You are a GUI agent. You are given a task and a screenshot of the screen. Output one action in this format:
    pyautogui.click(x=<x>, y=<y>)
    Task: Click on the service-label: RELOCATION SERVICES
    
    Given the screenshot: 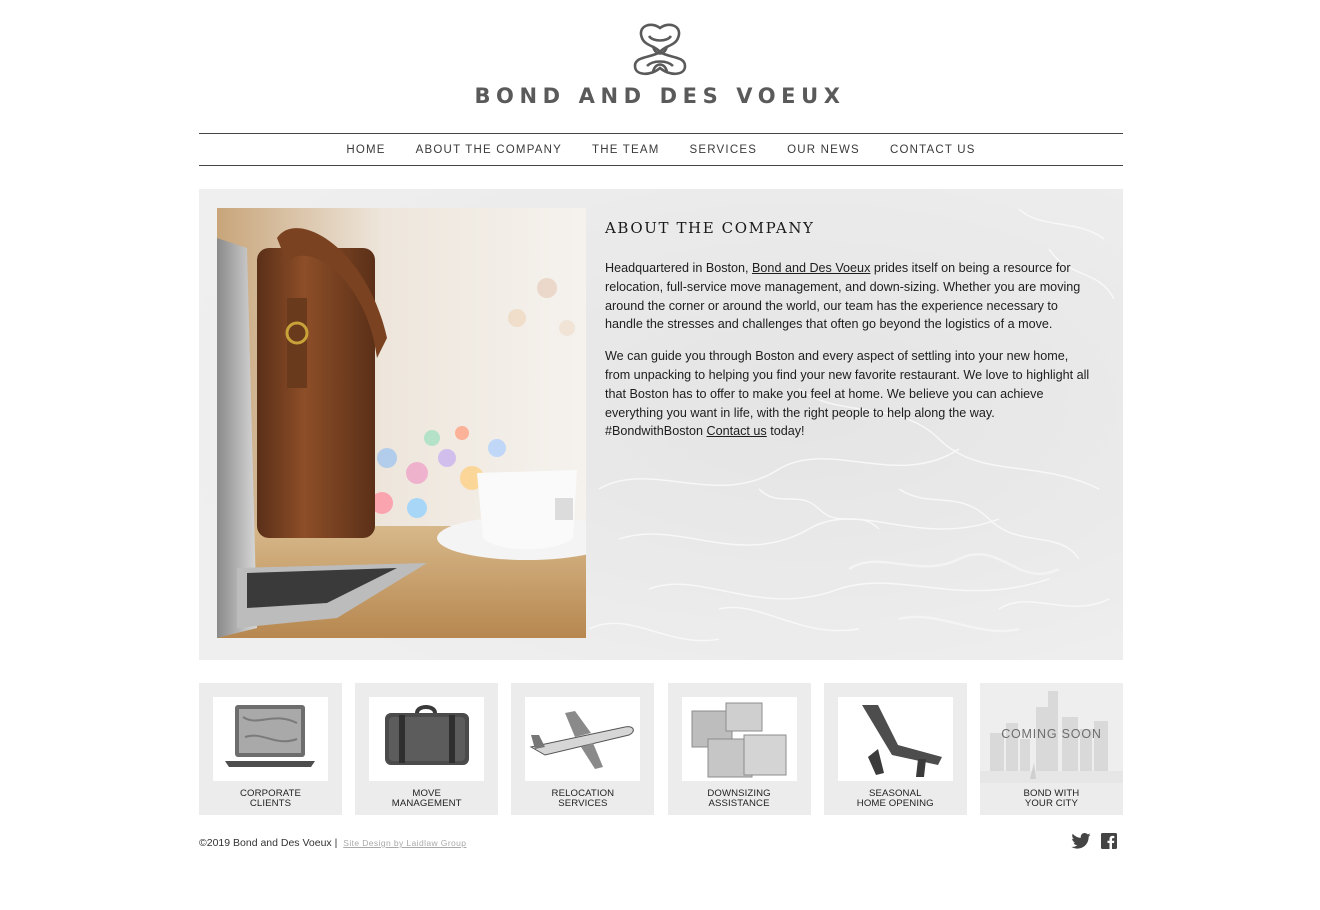 What is the action you would take?
    pyautogui.click(x=583, y=798)
    